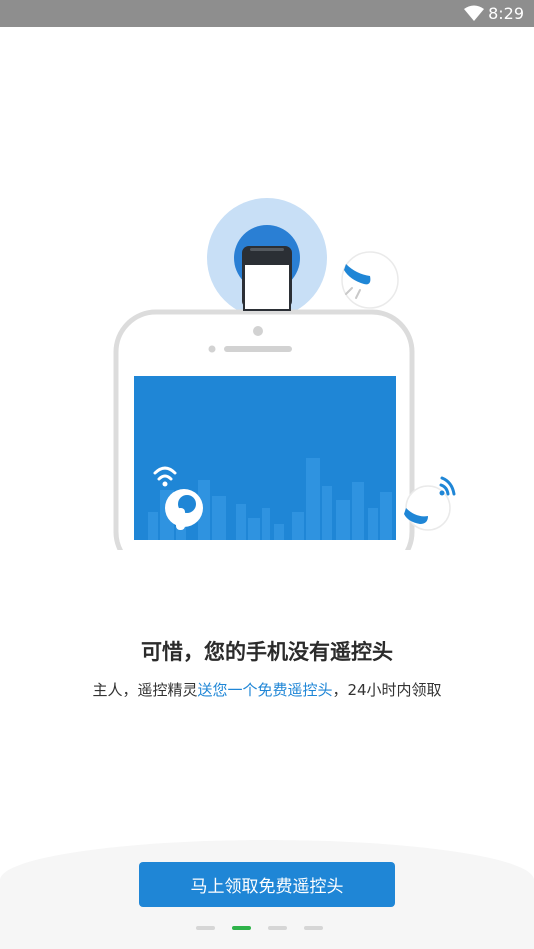  What do you see at coordinates (267, 13) in the screenshot?
I see `status-bar: 8:29` at bounding box center [267, 13].